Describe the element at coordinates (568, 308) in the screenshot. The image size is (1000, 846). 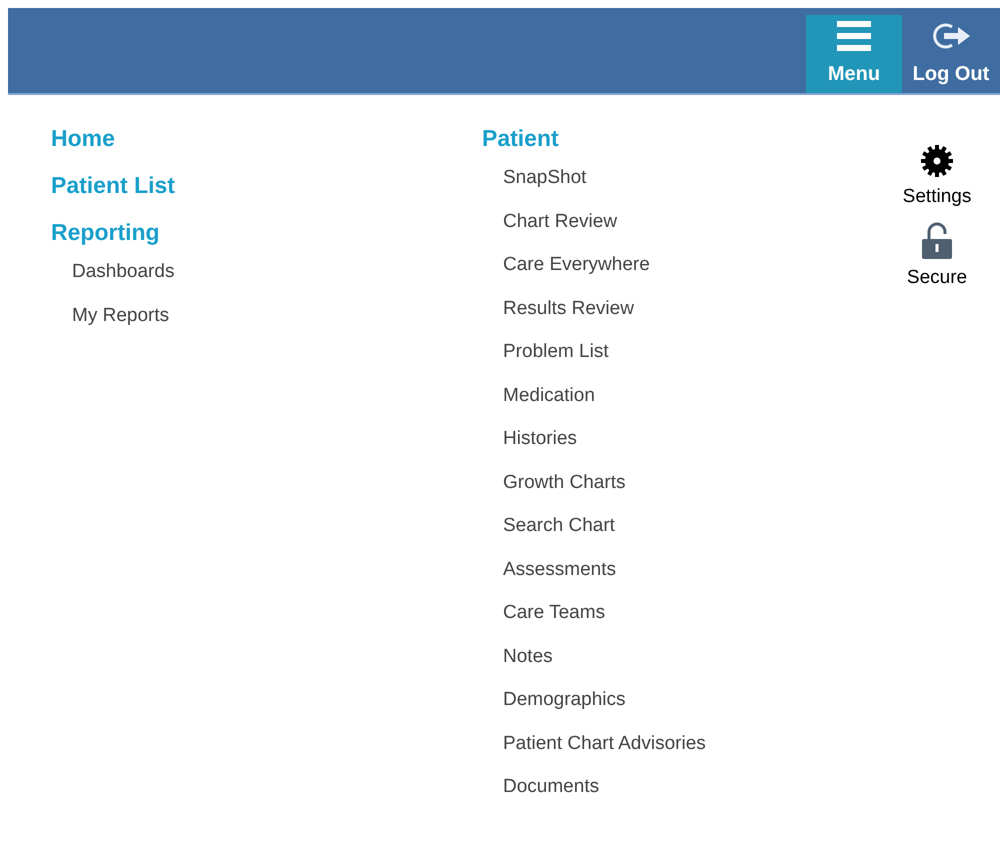
I see `nav-link: Results Review` at that location.